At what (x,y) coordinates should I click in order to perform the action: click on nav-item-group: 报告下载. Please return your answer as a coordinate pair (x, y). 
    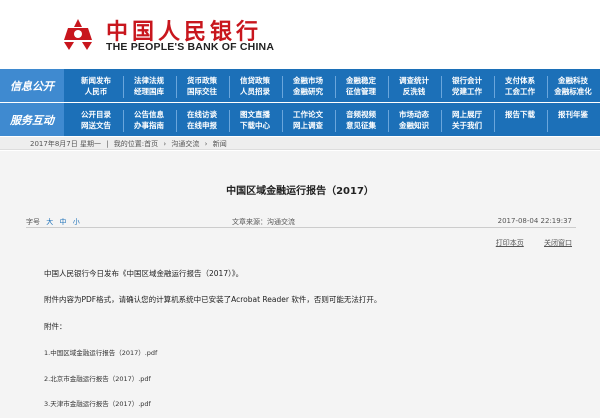
    Looking at the image, I should click on (520, 120).